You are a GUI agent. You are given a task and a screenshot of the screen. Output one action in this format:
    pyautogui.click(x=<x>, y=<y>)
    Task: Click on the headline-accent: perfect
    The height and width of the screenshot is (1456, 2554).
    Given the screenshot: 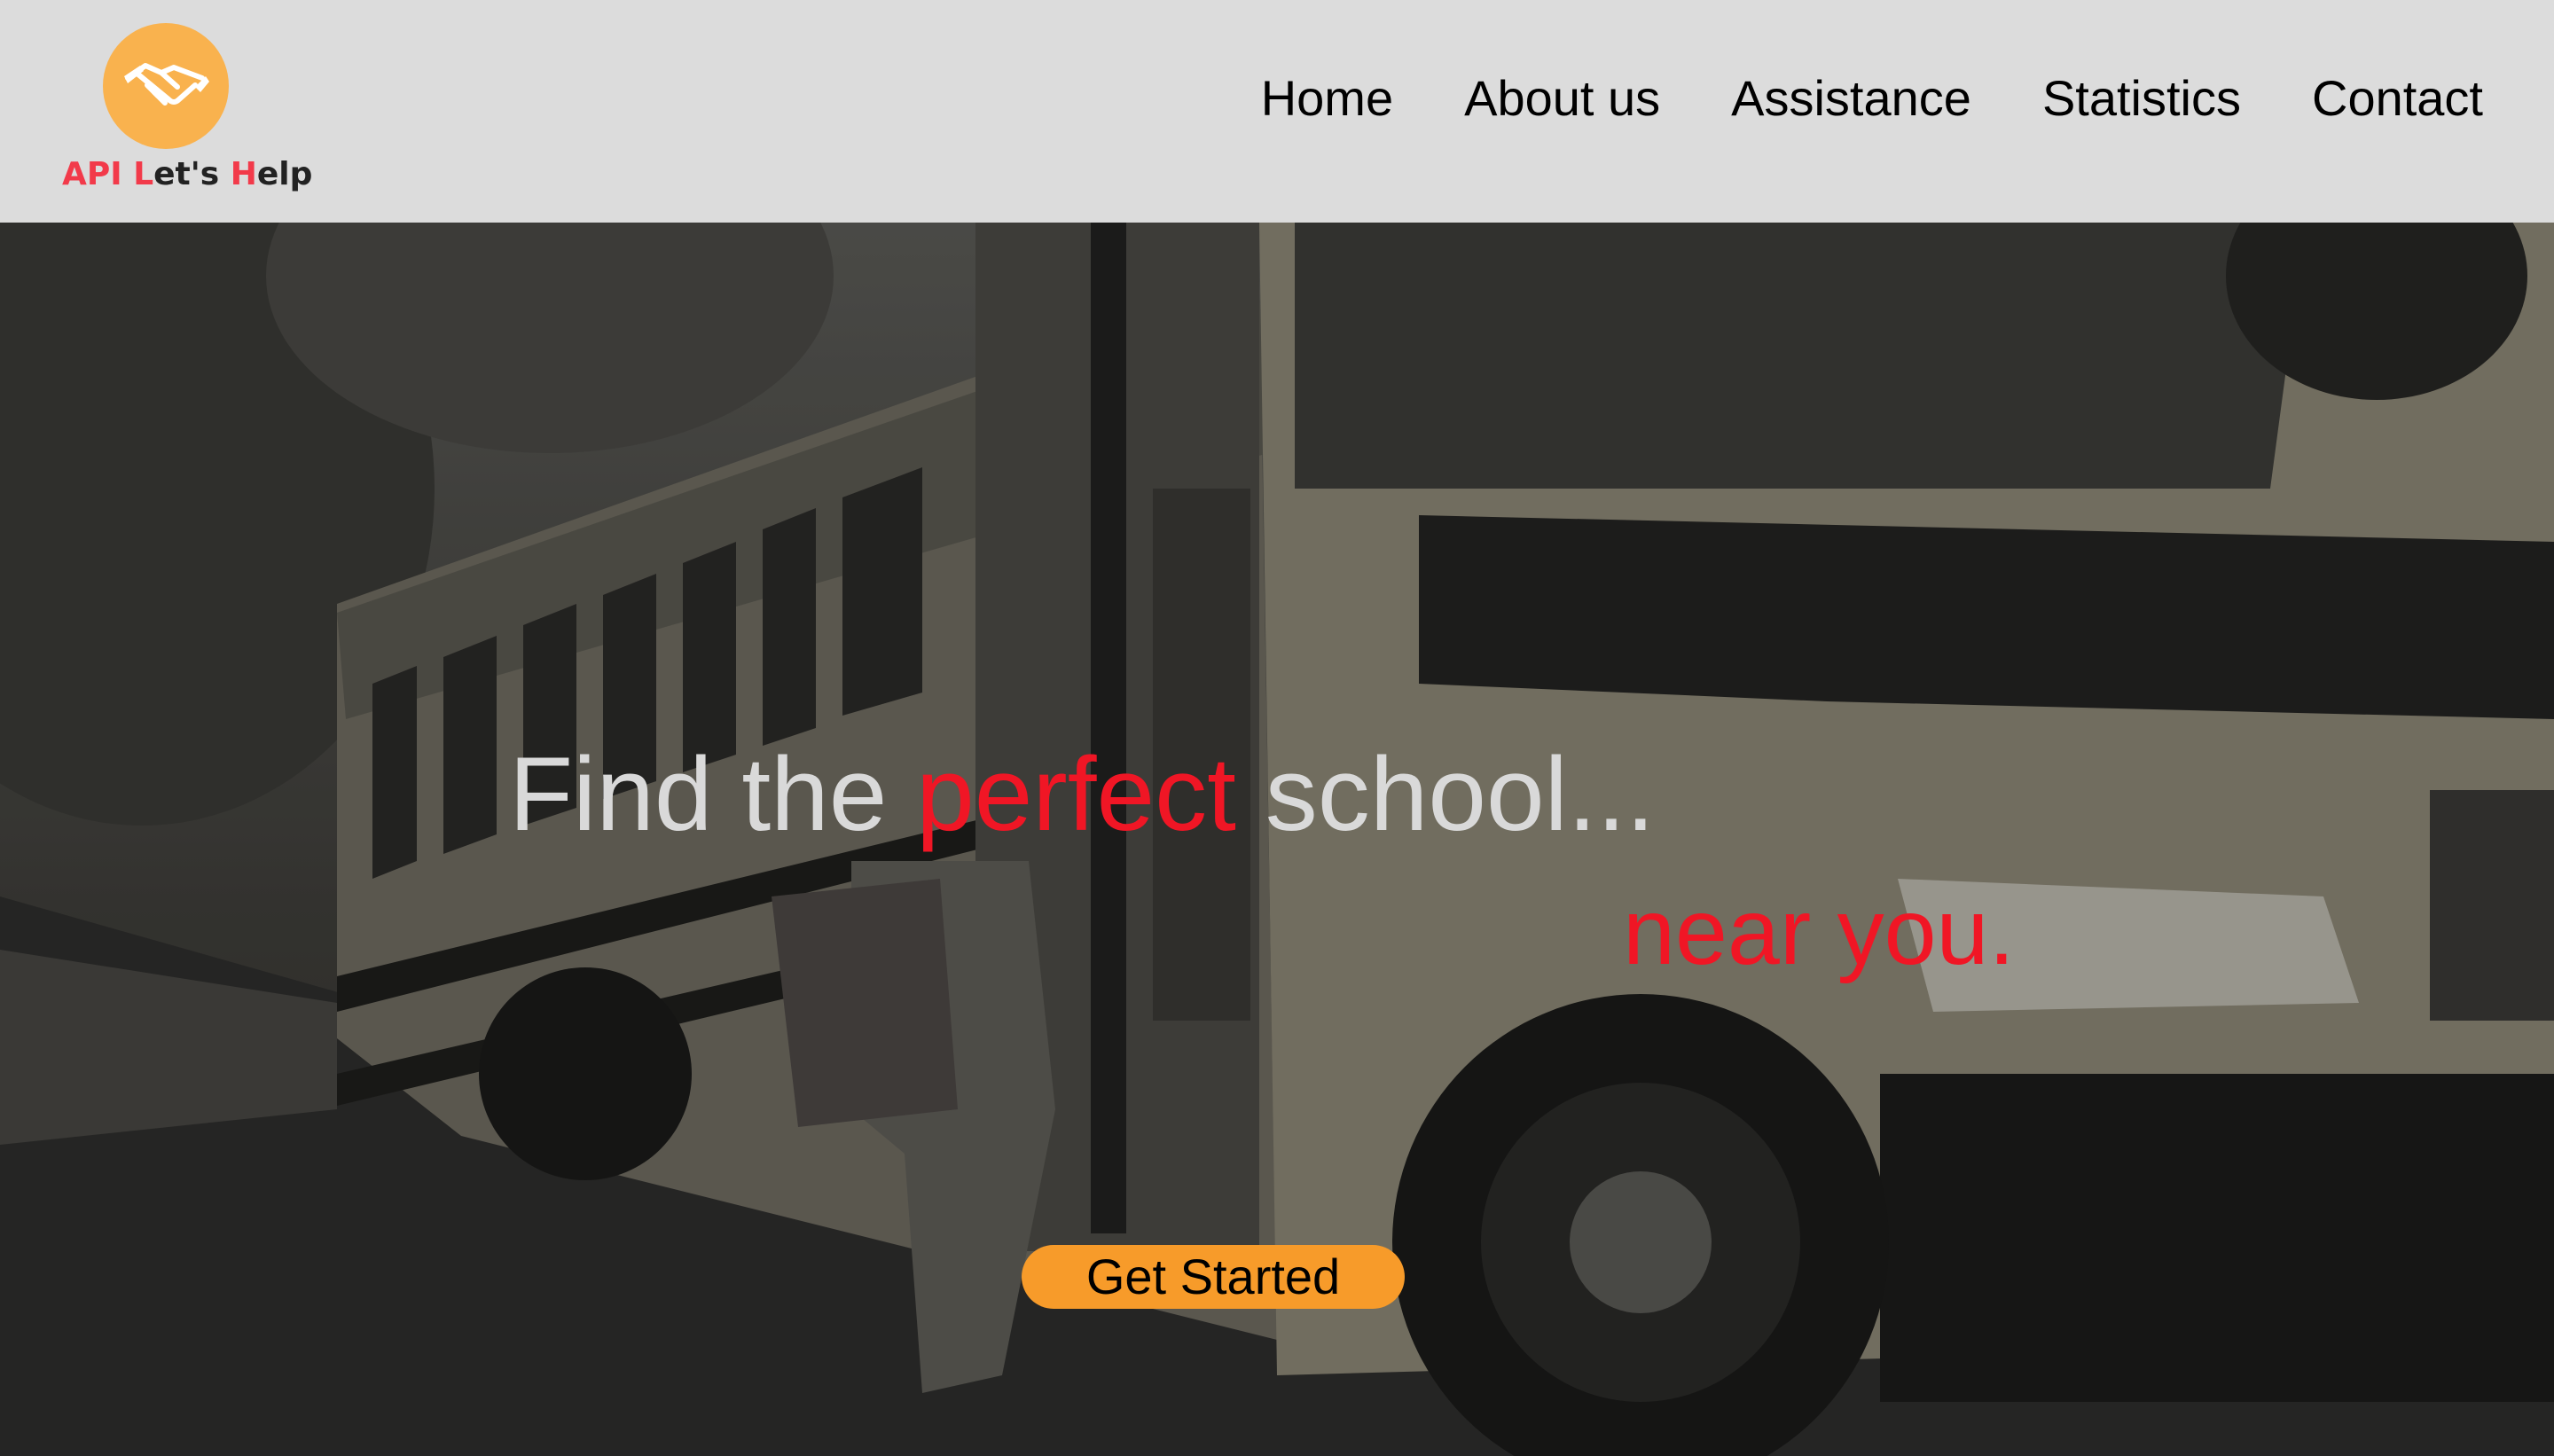 What is the action you would take?
    pyautogui.click(x=1076, y=794)
    